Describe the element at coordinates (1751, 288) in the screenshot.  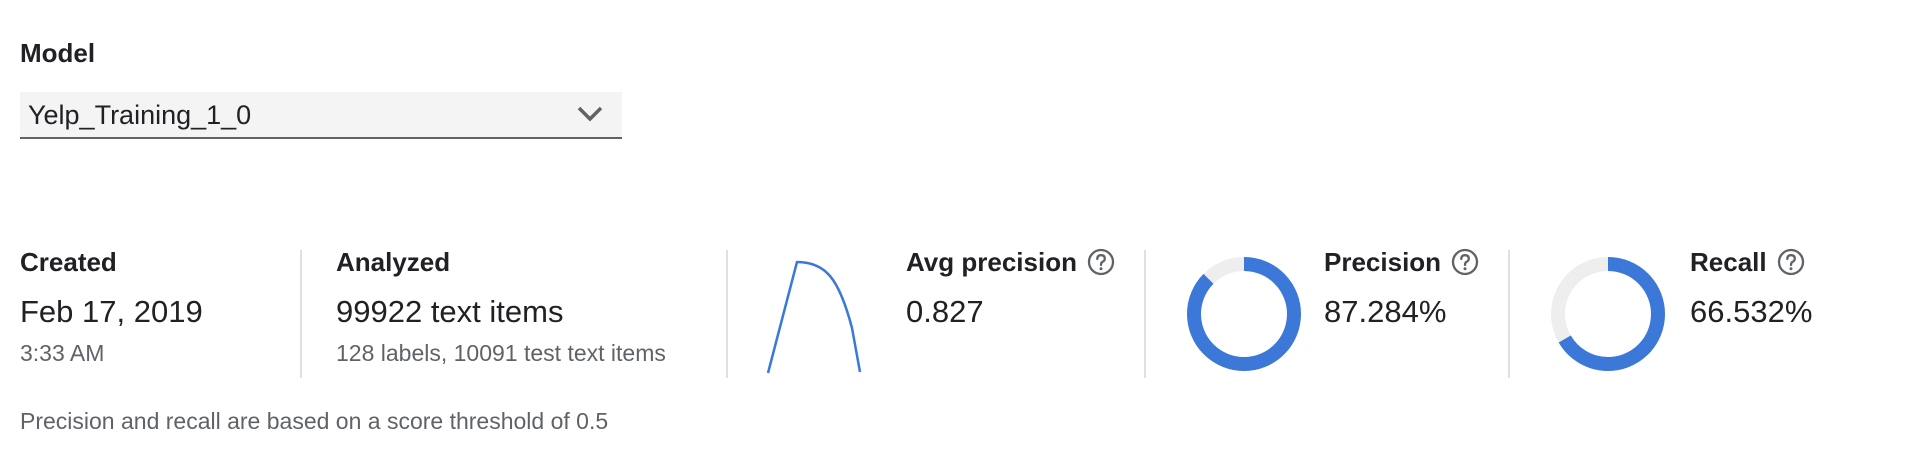
I see `recall-stat: Recall 66.532%` at that location.